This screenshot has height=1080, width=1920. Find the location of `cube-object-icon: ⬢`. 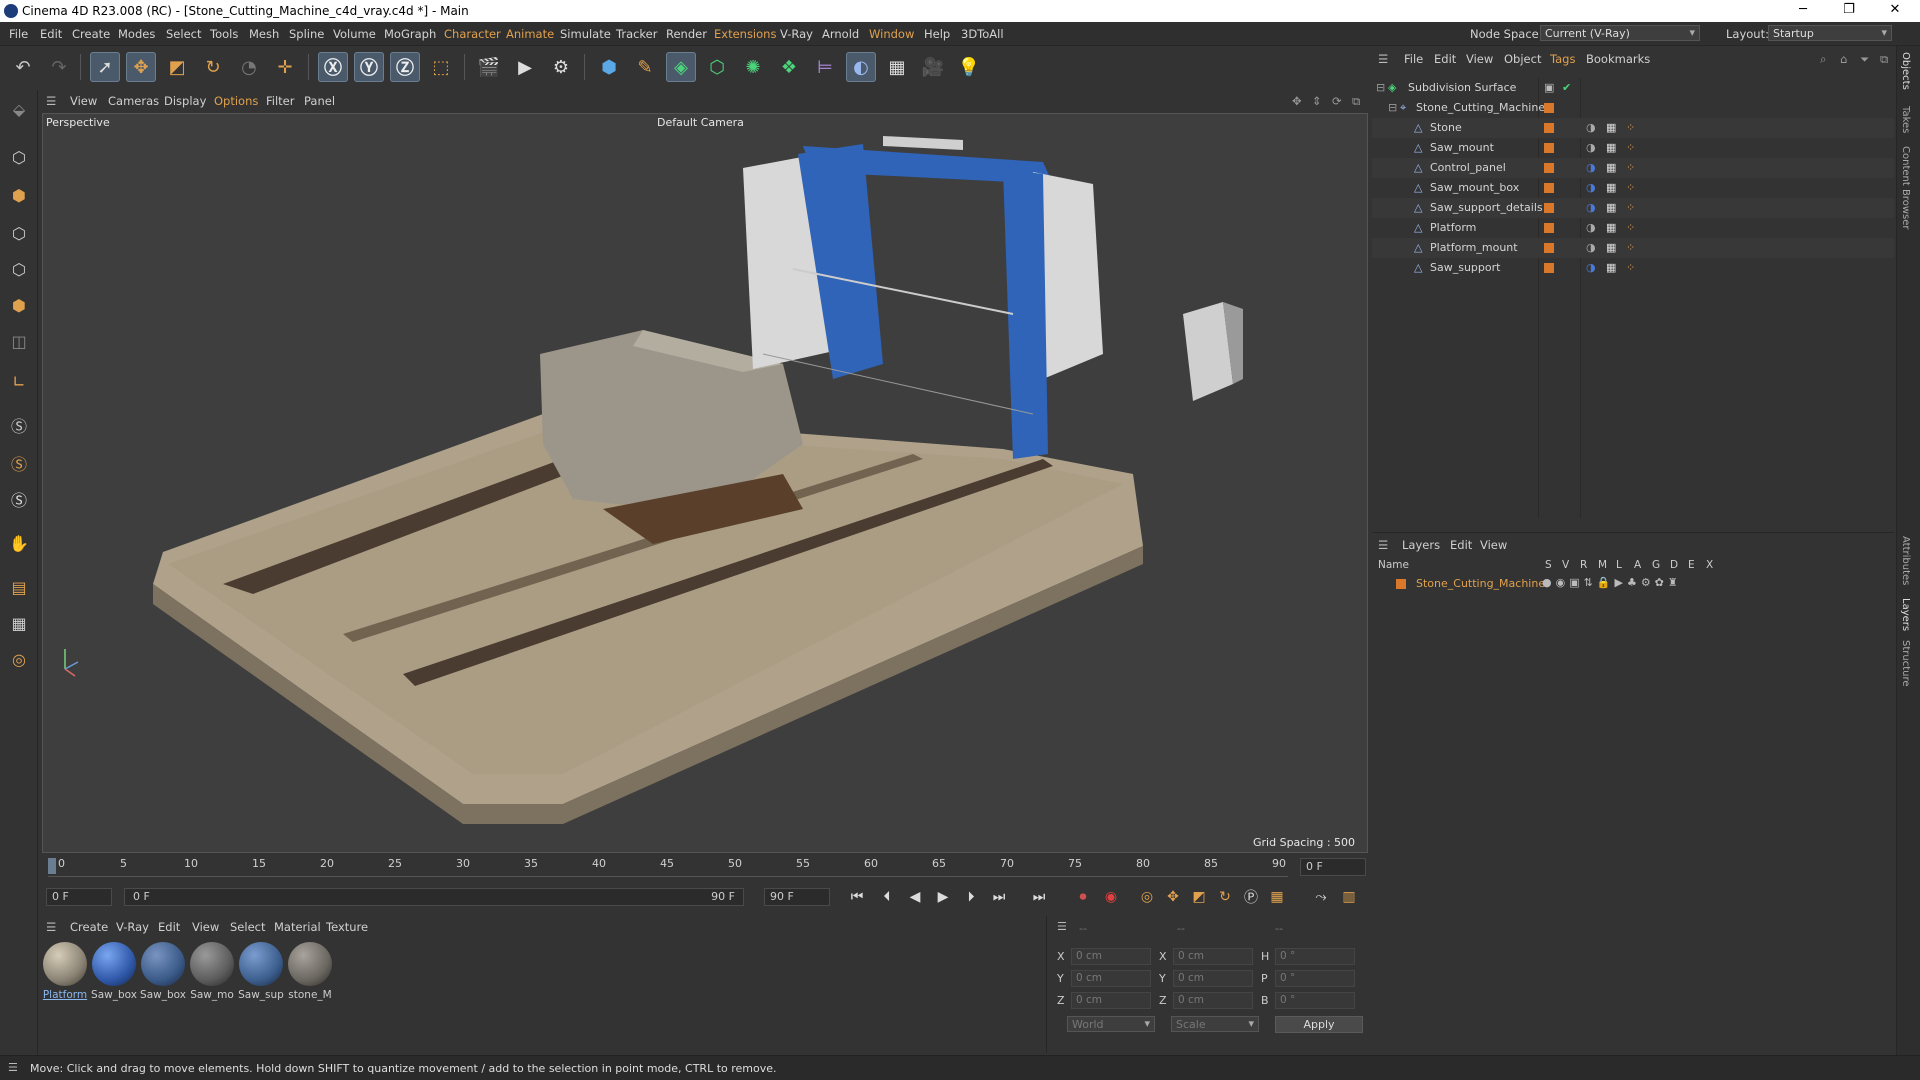

cube-object-icon: ⬢ is located at coordinates (609, 67).